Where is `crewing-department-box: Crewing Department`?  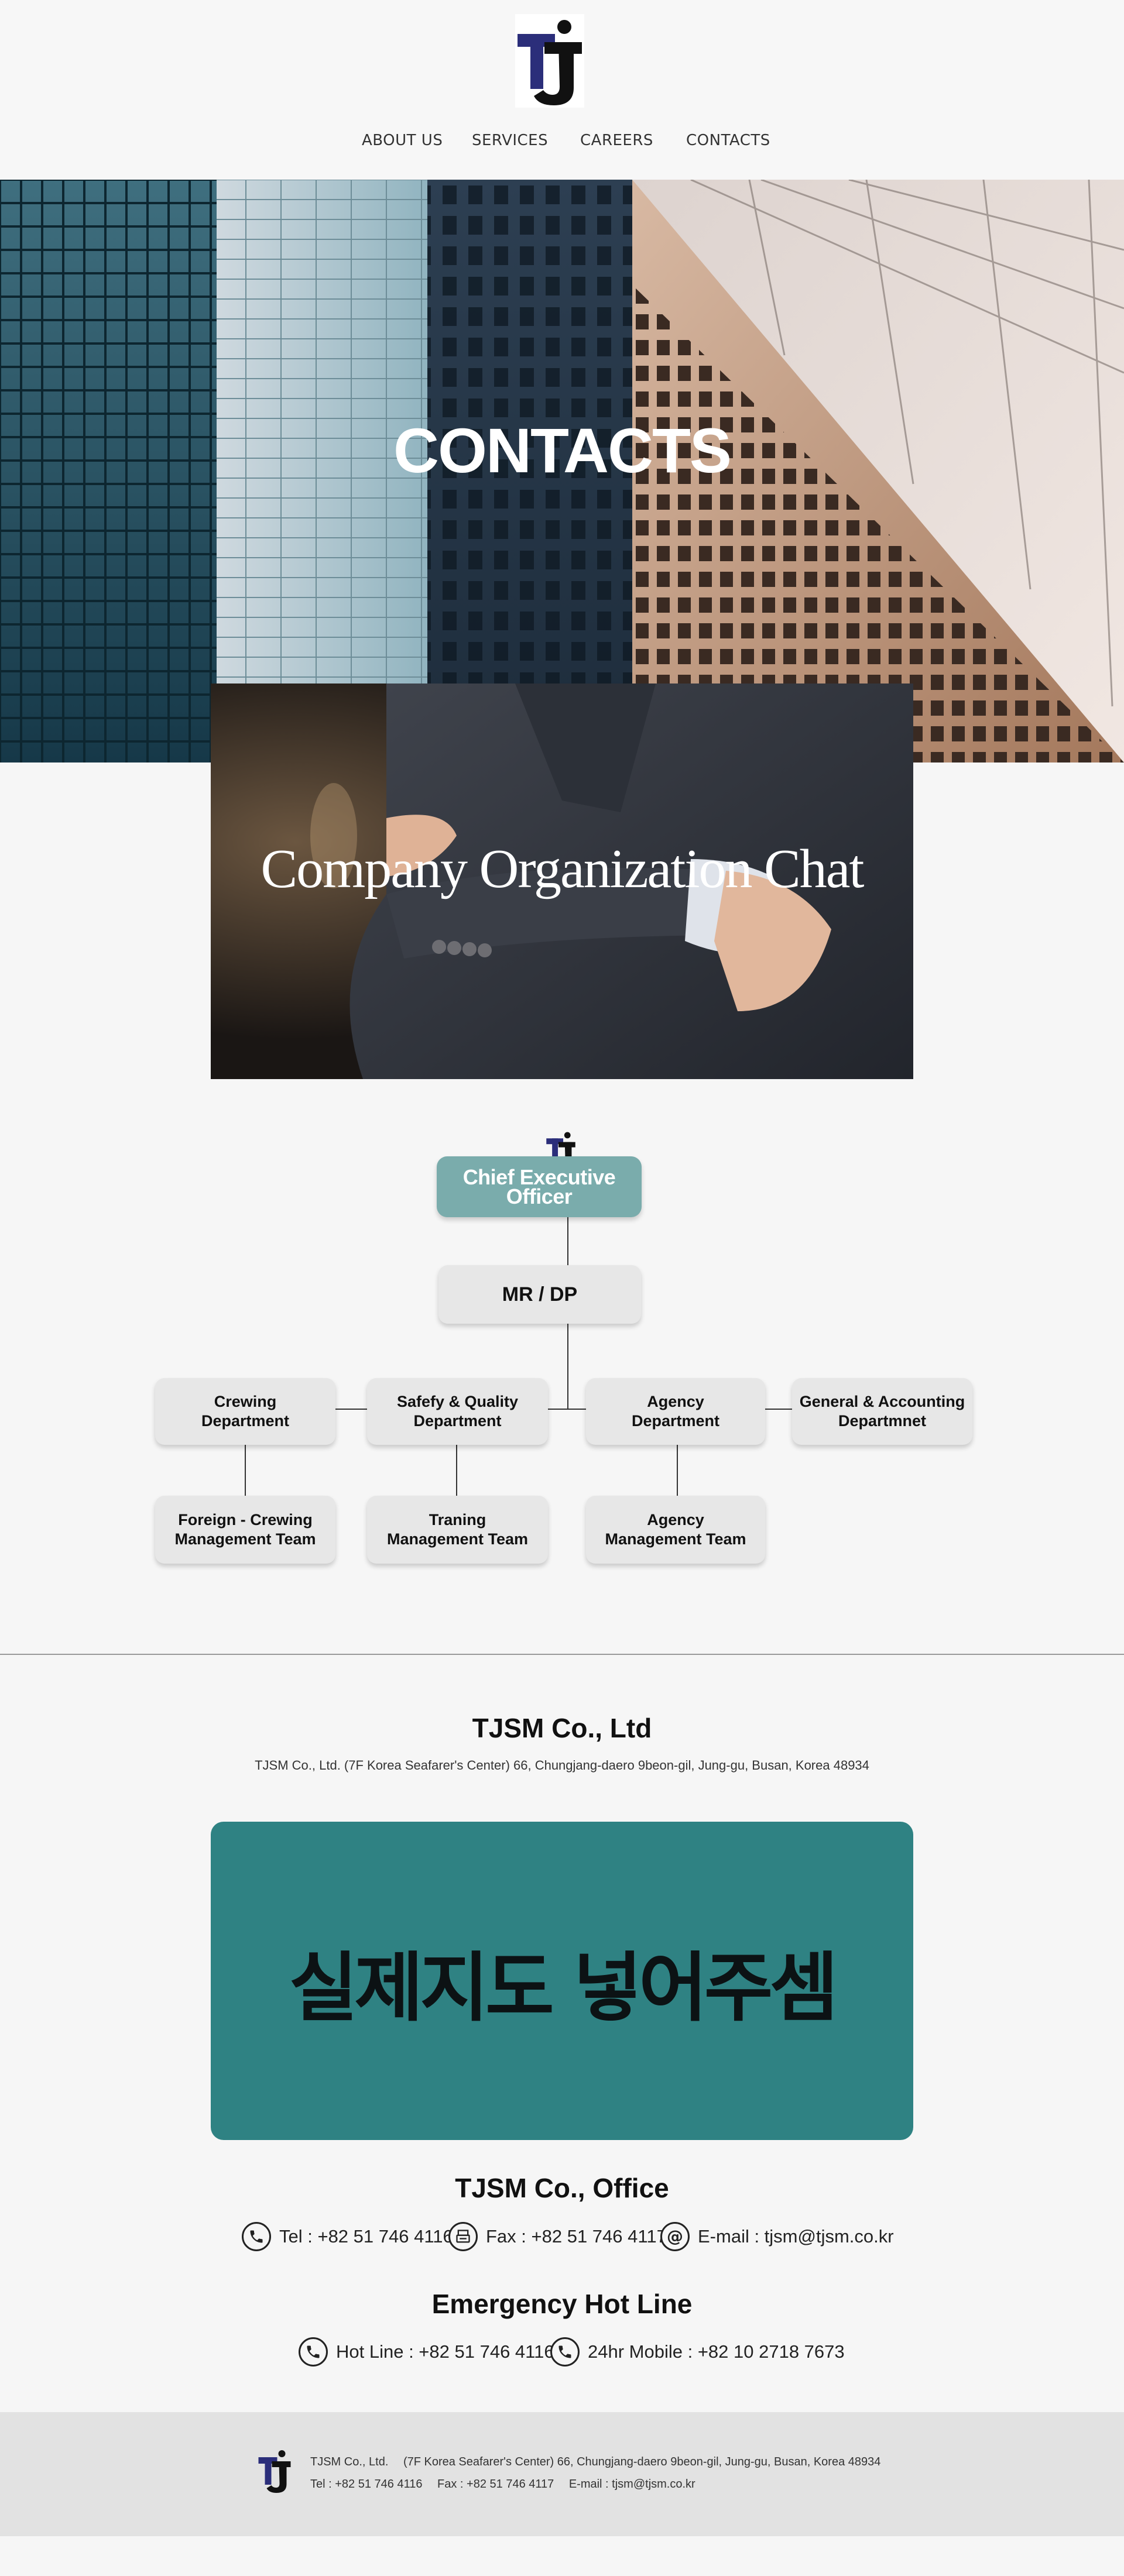 crewing-department-box: Crewing Department is located at coordinates (245, 1411).